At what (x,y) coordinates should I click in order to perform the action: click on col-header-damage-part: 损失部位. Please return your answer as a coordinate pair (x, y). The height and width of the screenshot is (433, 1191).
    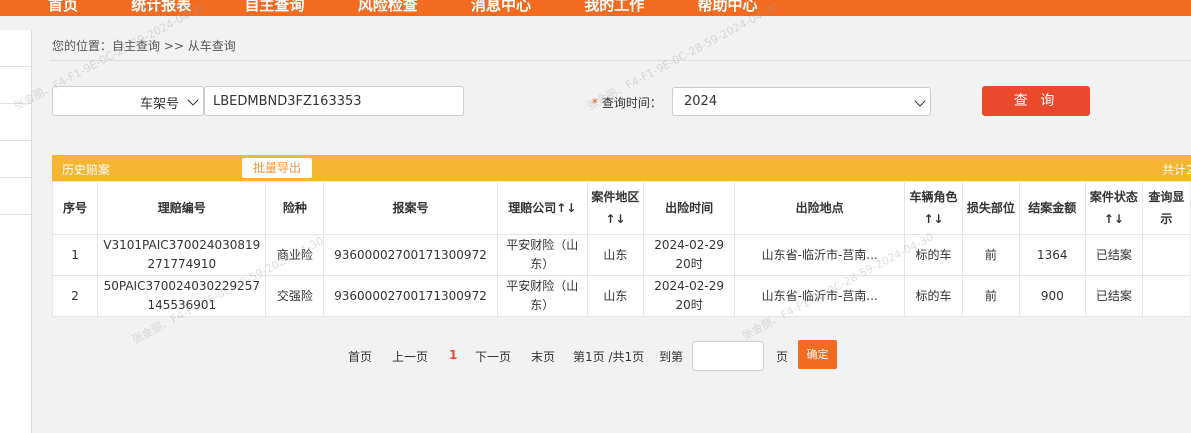
    Looking at the image, I should click on (991, 208).